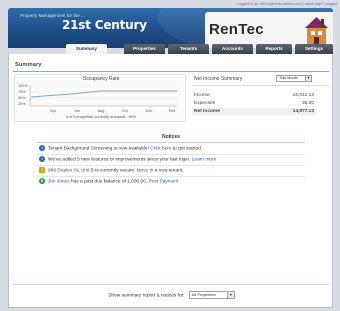 This screenshot has height=311, width=340. I want to click on move-in-link: Move in, so click(145, 170).